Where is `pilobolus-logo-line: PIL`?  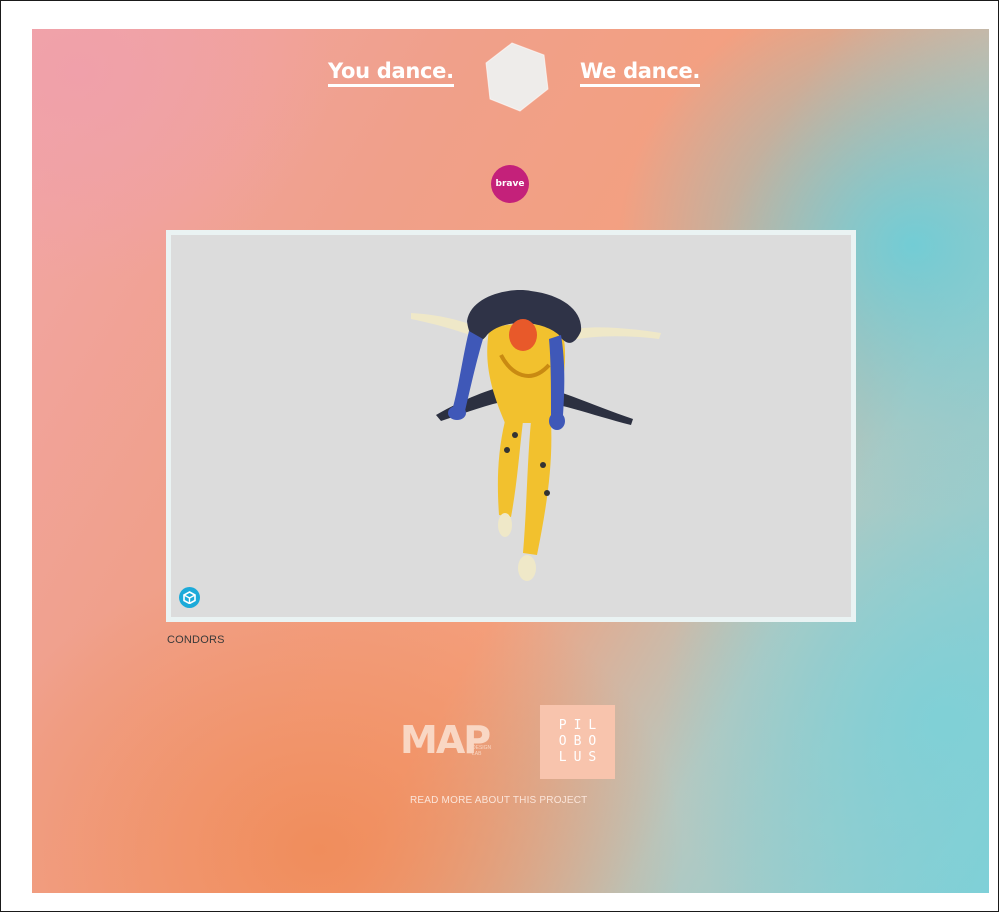
pilobolus-logo-line: PIL is located at coordinates (581, 725).